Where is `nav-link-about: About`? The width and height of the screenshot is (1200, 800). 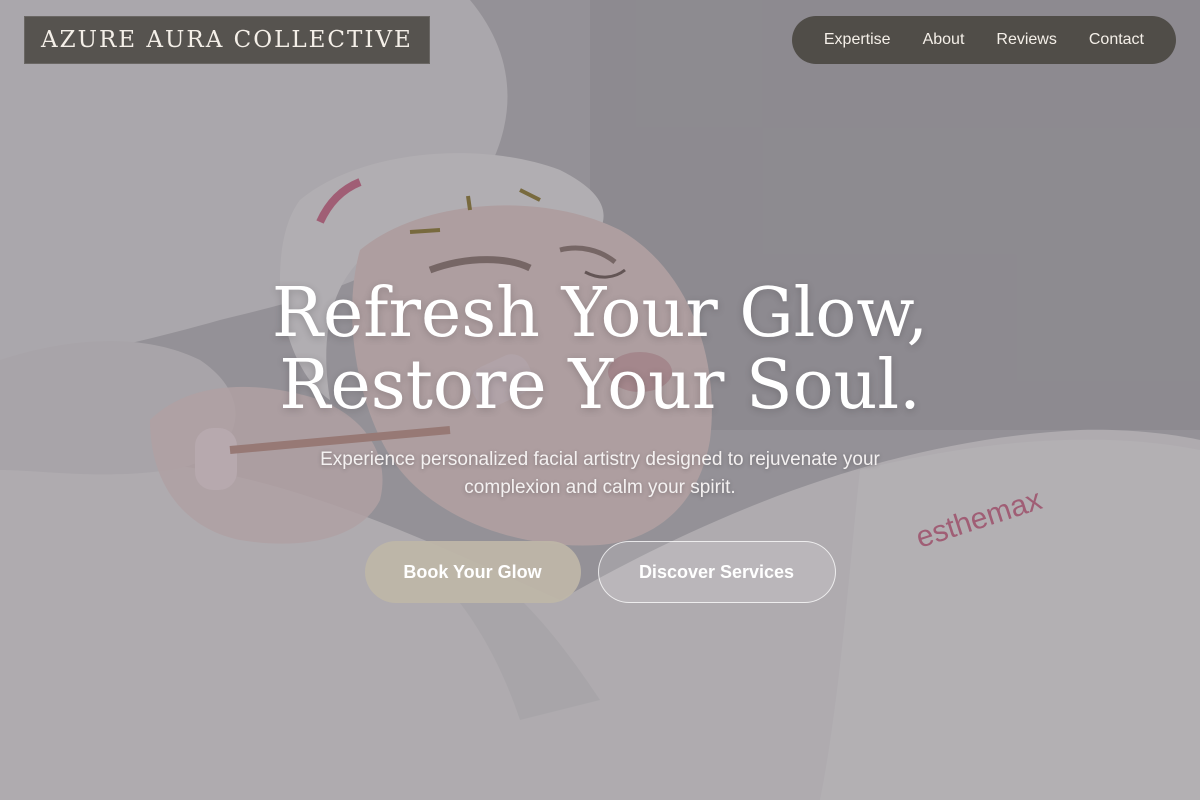 nav-link-about: About is located at coordinates (944, 40).